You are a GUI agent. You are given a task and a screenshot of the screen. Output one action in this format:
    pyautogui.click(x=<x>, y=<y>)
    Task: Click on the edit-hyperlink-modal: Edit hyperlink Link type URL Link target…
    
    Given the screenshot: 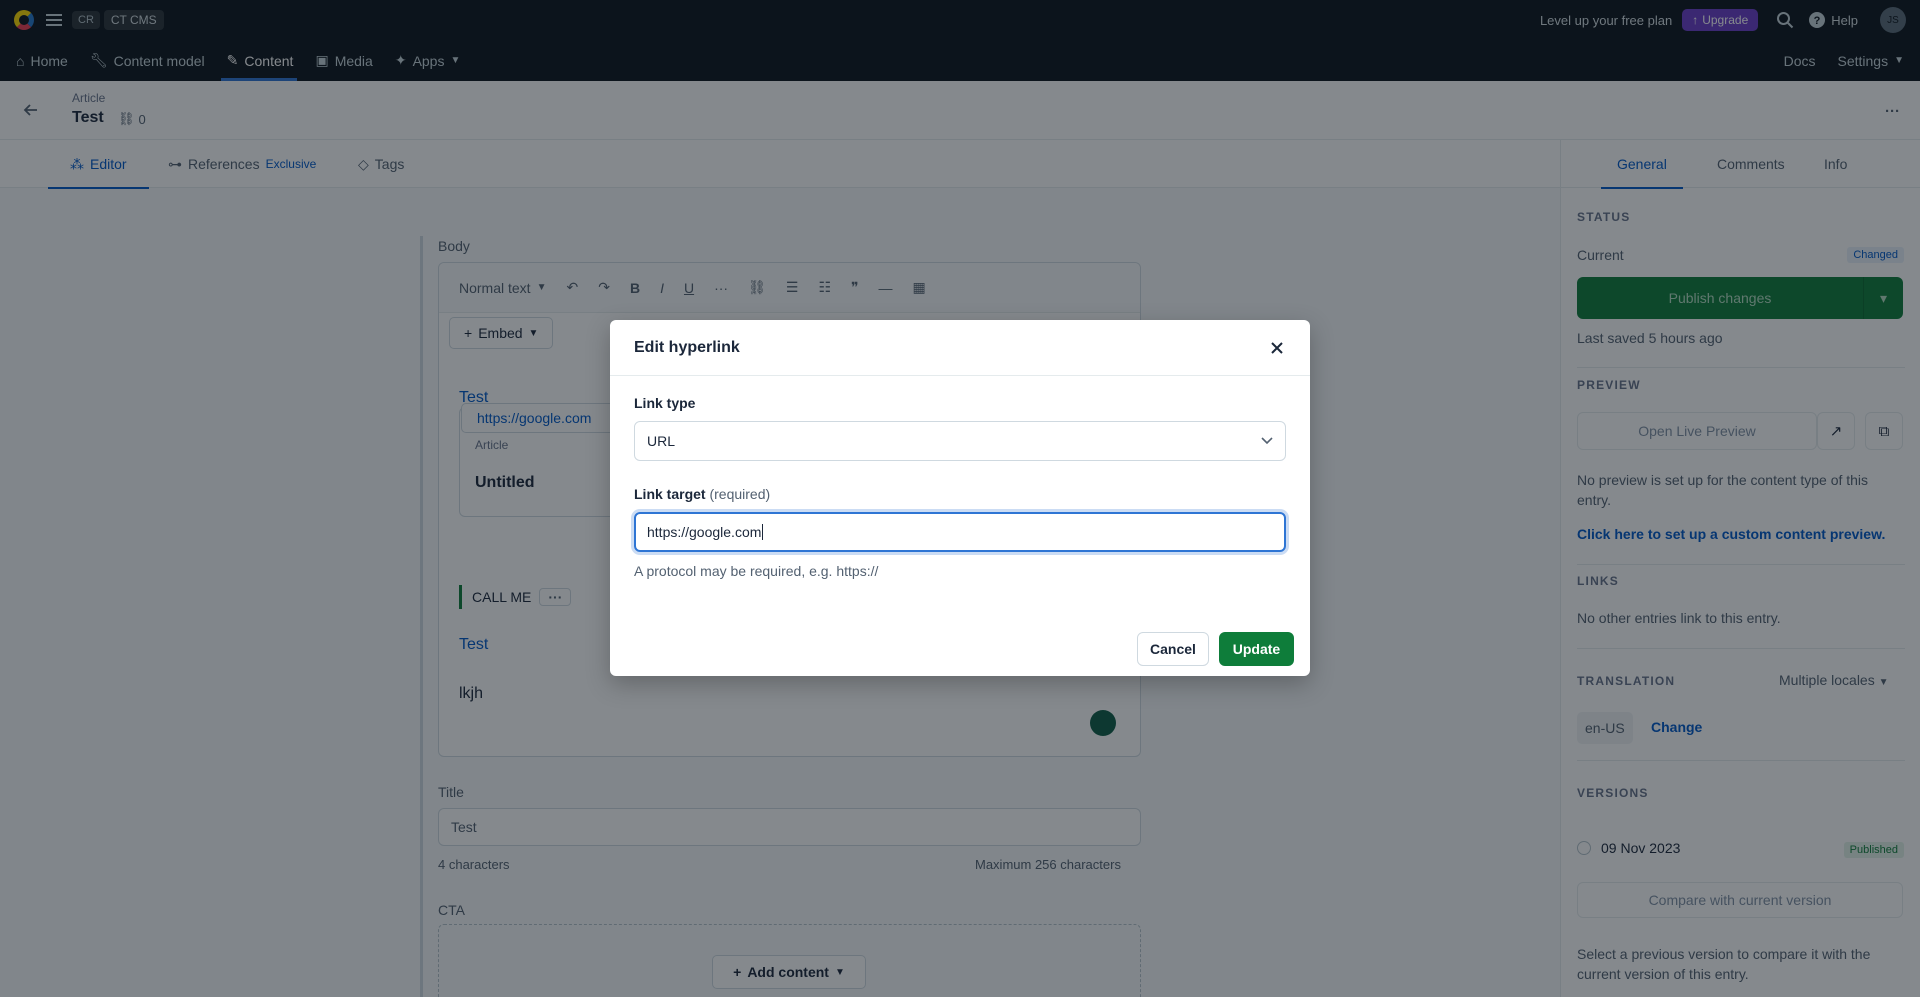 What is the action you would take?
    pyautogui.click(x=960, y=498)
    